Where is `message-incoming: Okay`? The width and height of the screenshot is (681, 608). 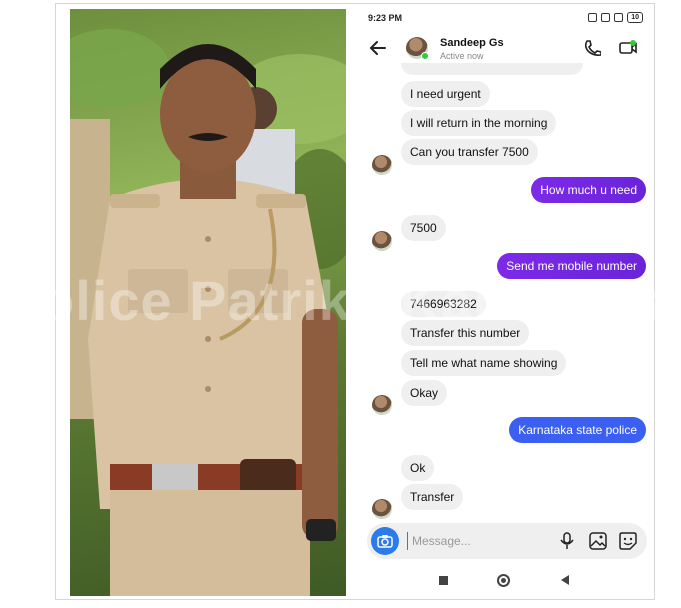 message-incoming: Okay is located at coordinates (424, 393).